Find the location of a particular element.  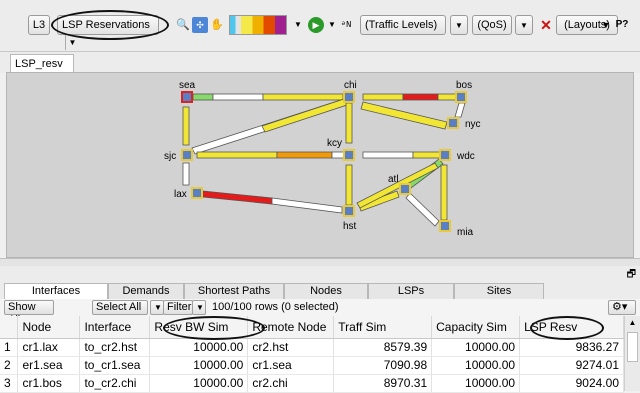

table-settings-button: ⚙▾ is located at coordinates (622, 307).